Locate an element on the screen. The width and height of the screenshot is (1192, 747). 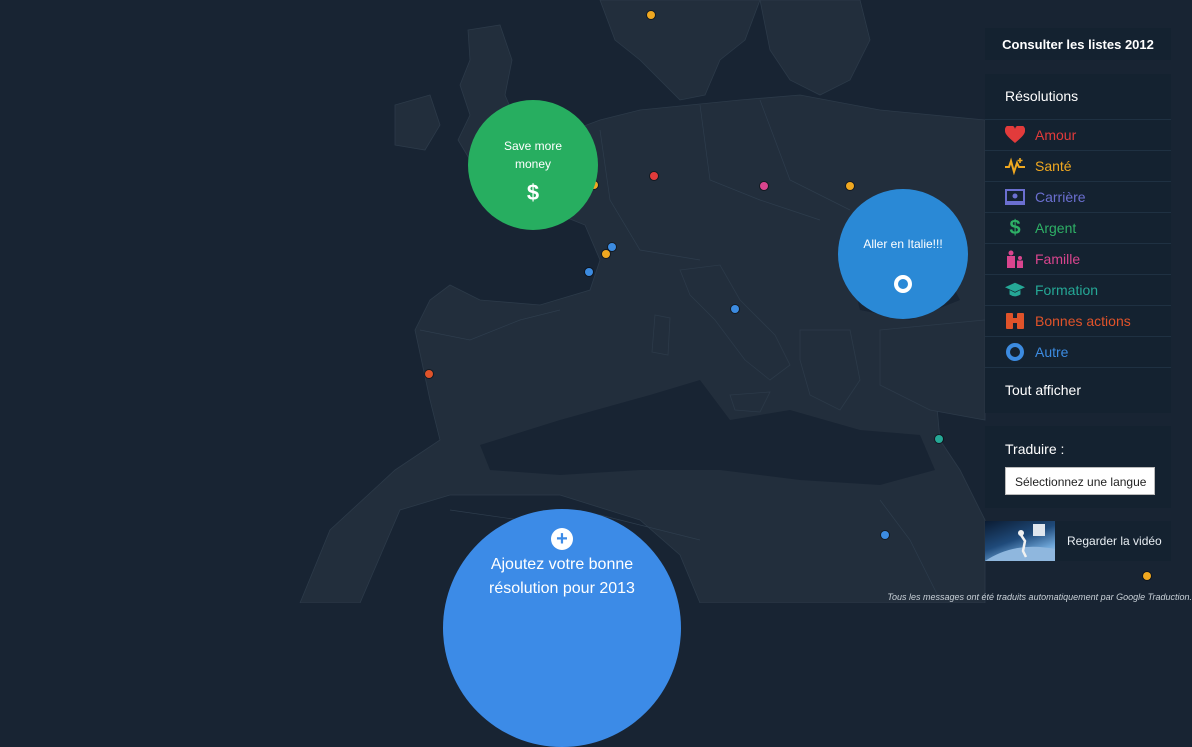
health-pulse-icon is located at coordinates (1015, 166).